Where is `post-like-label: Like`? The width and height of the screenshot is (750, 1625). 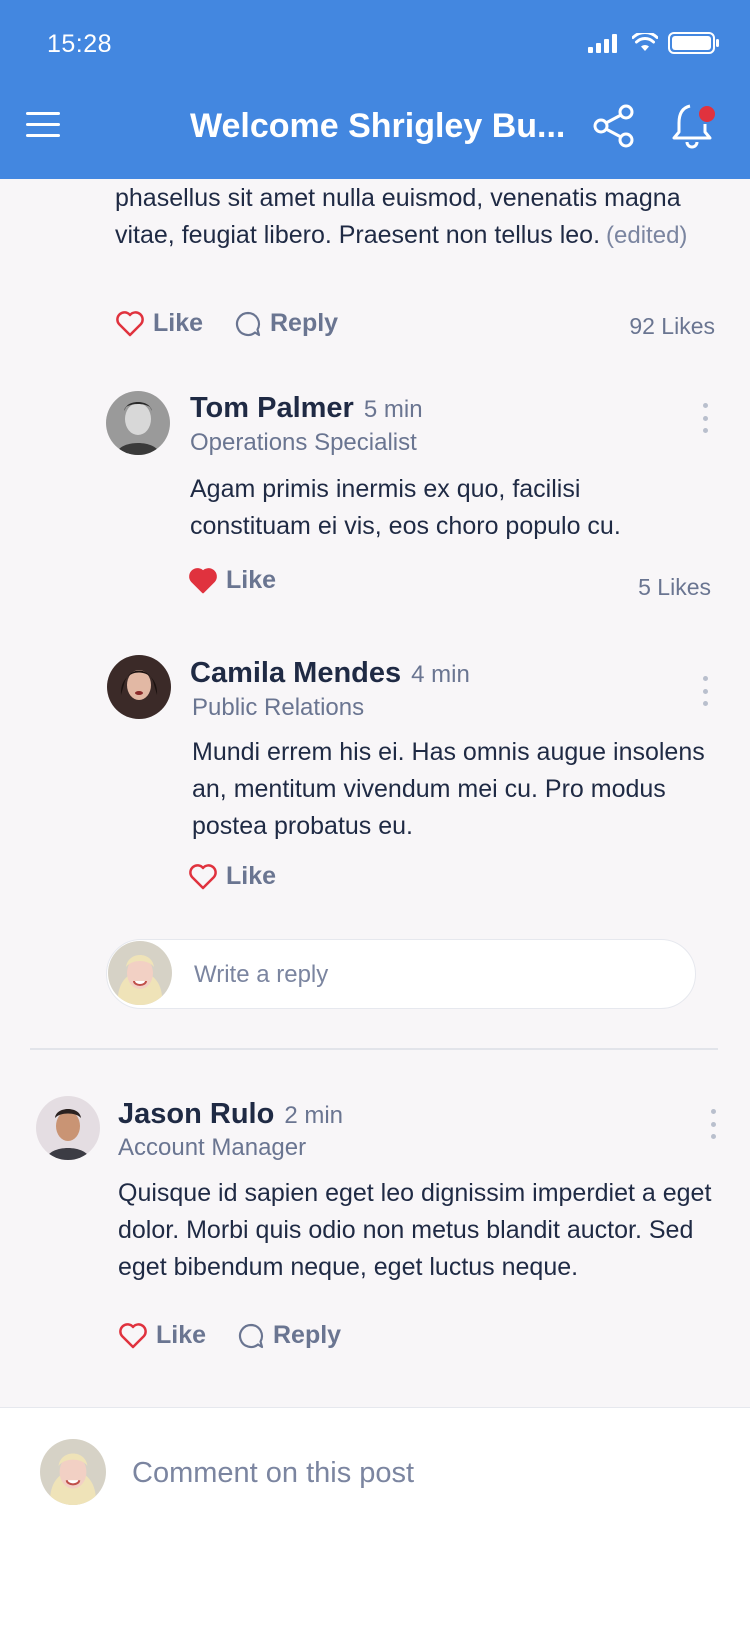 post-like-label: Like is located at coordinates (178, 323).